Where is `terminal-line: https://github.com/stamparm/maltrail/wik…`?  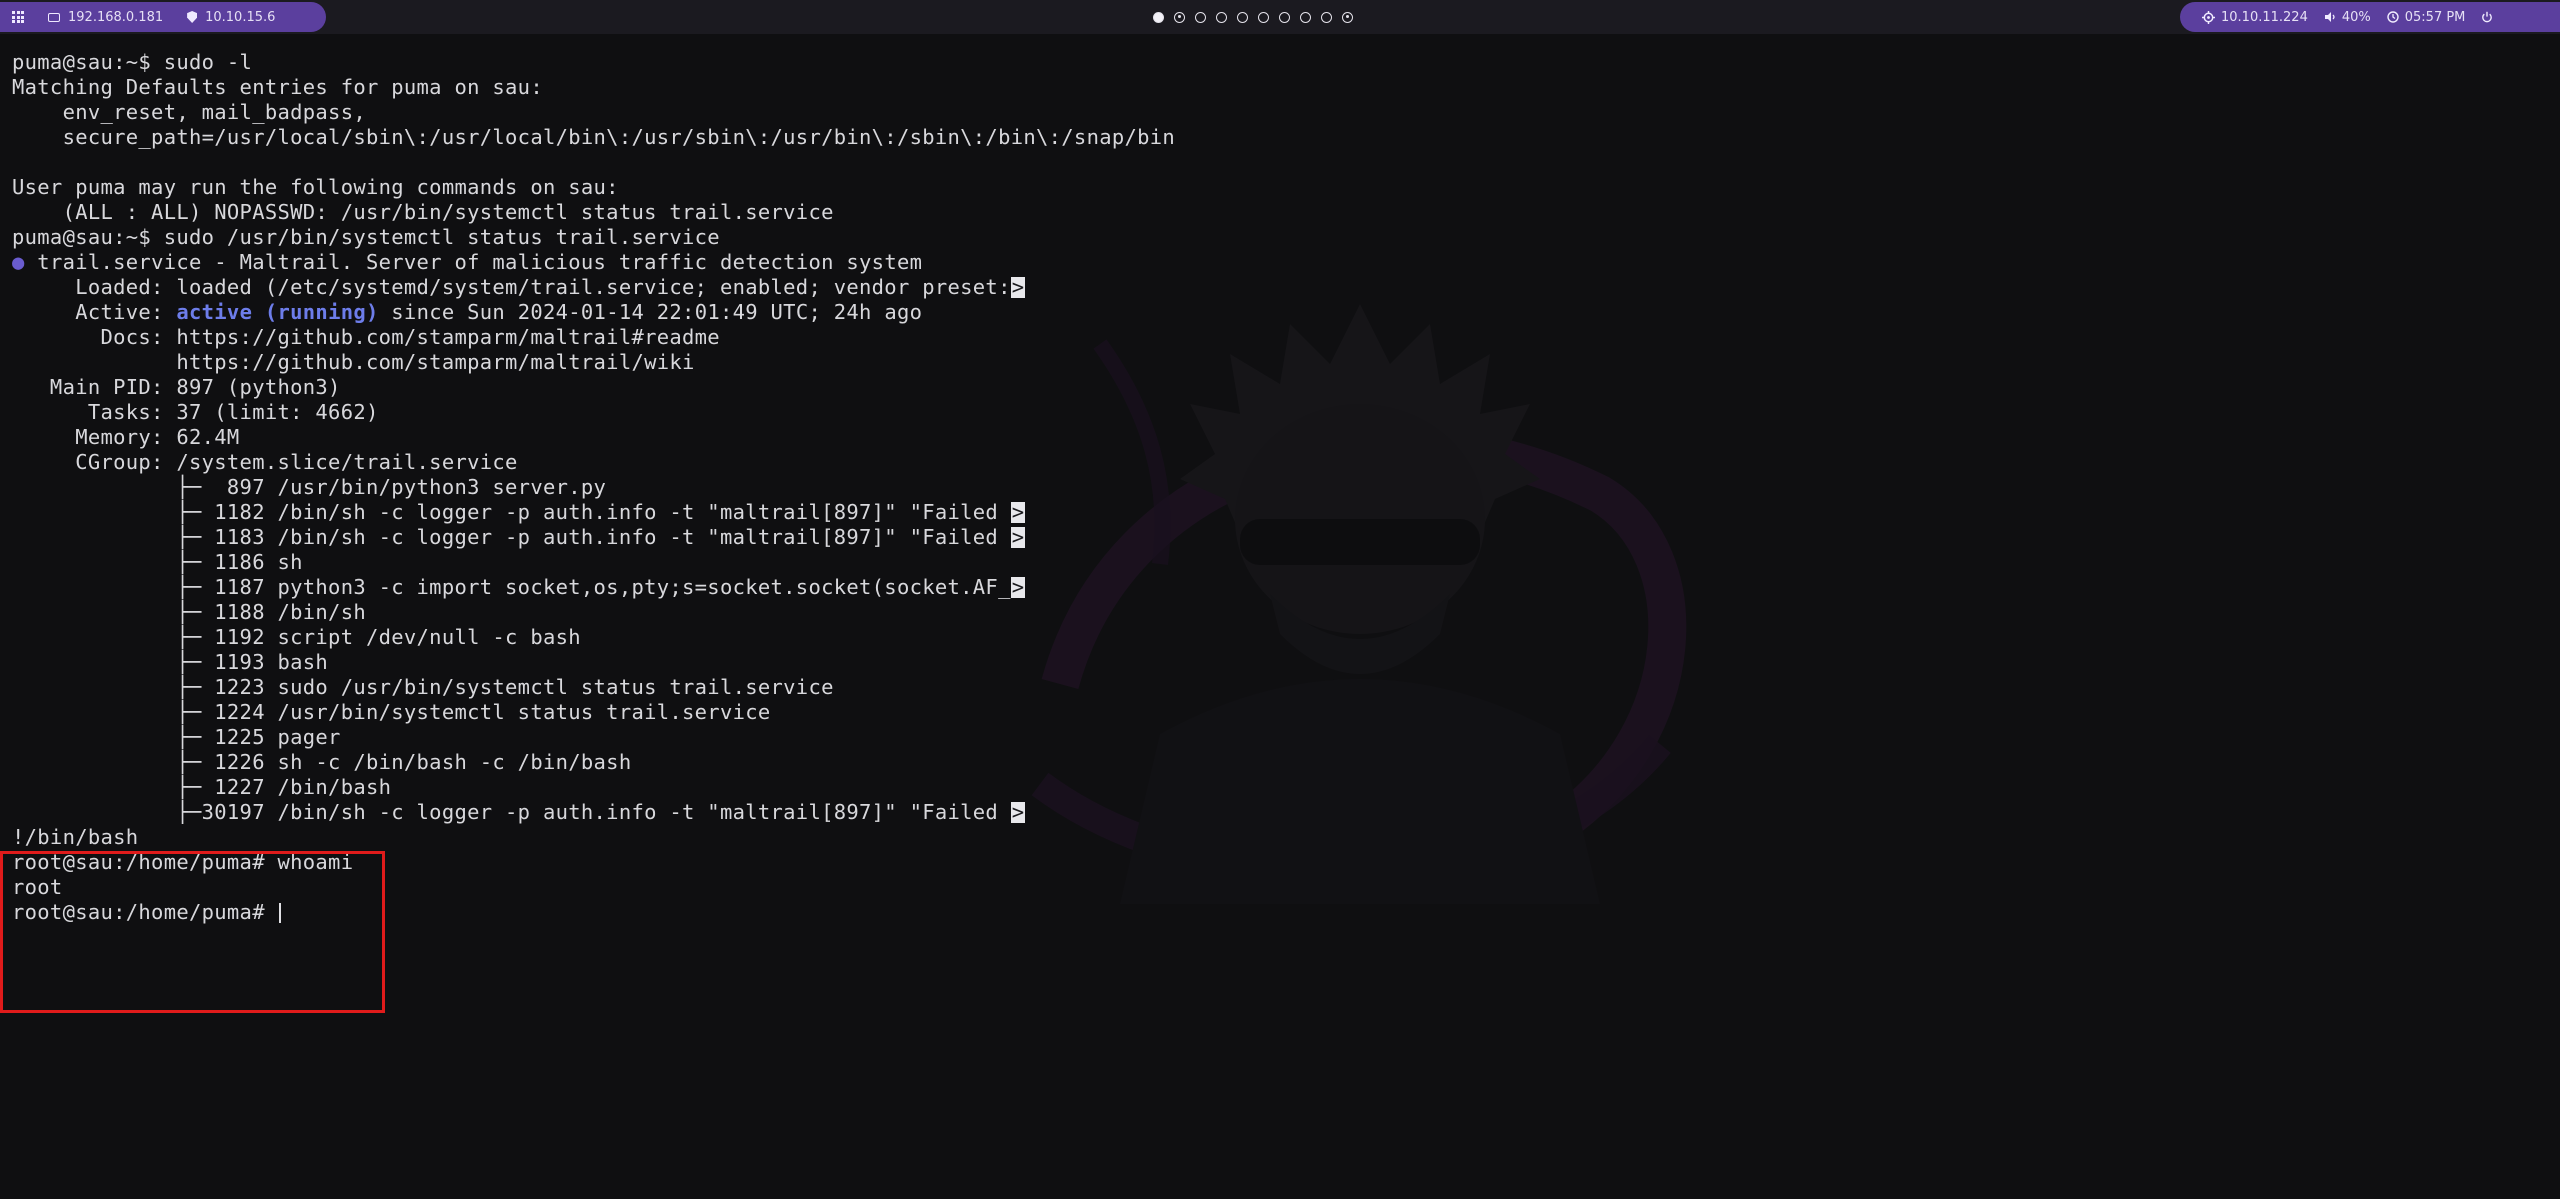 terminal-line: https://github.com/stamparm/maltrail/wik… is located at coordinates (712, 362).